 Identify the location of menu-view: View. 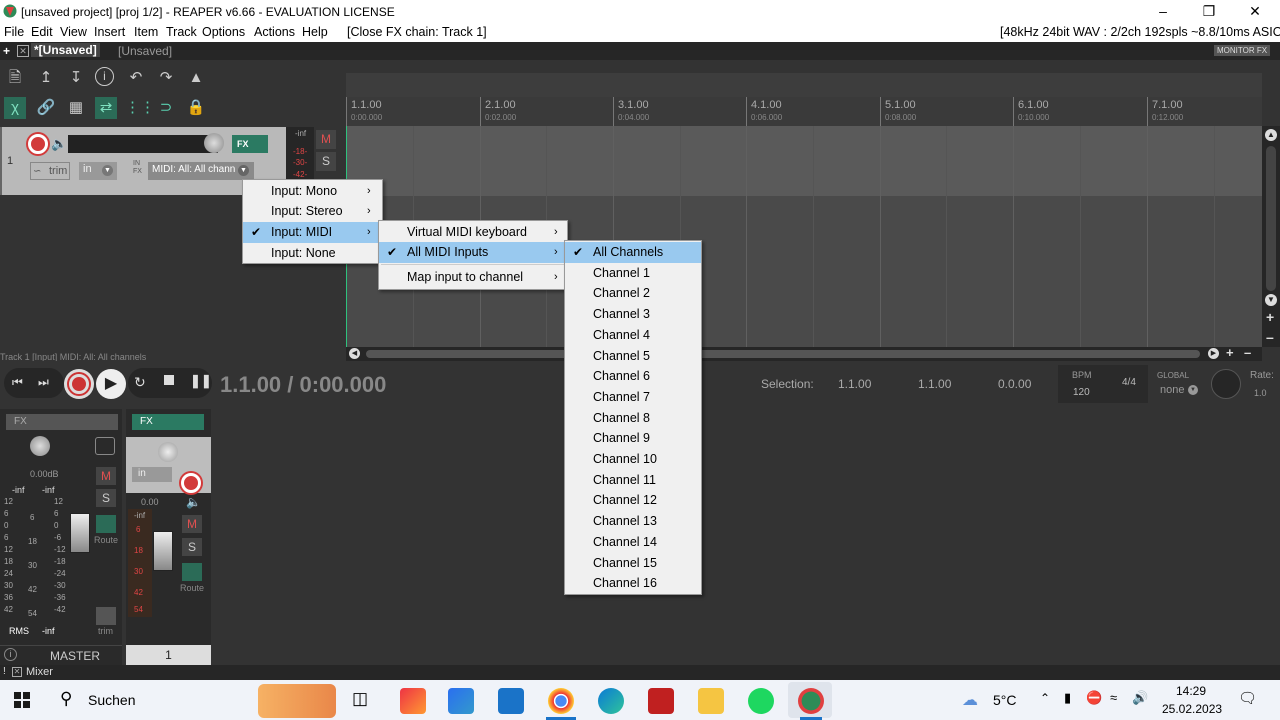
(73, 32).